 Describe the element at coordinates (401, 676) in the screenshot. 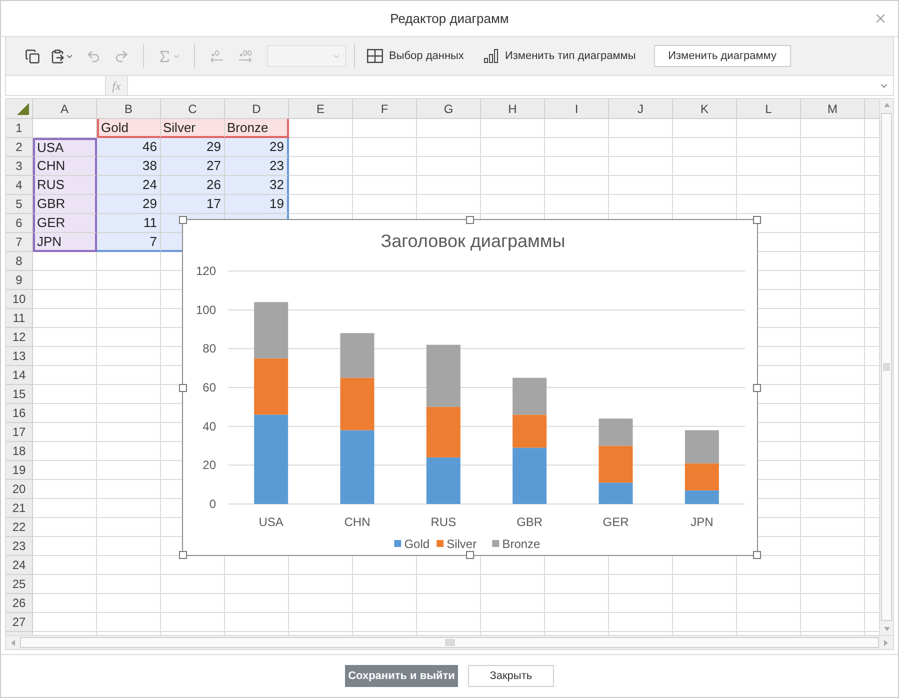

I see `save-and-exit-button: Сохранить и выйти` at that location.